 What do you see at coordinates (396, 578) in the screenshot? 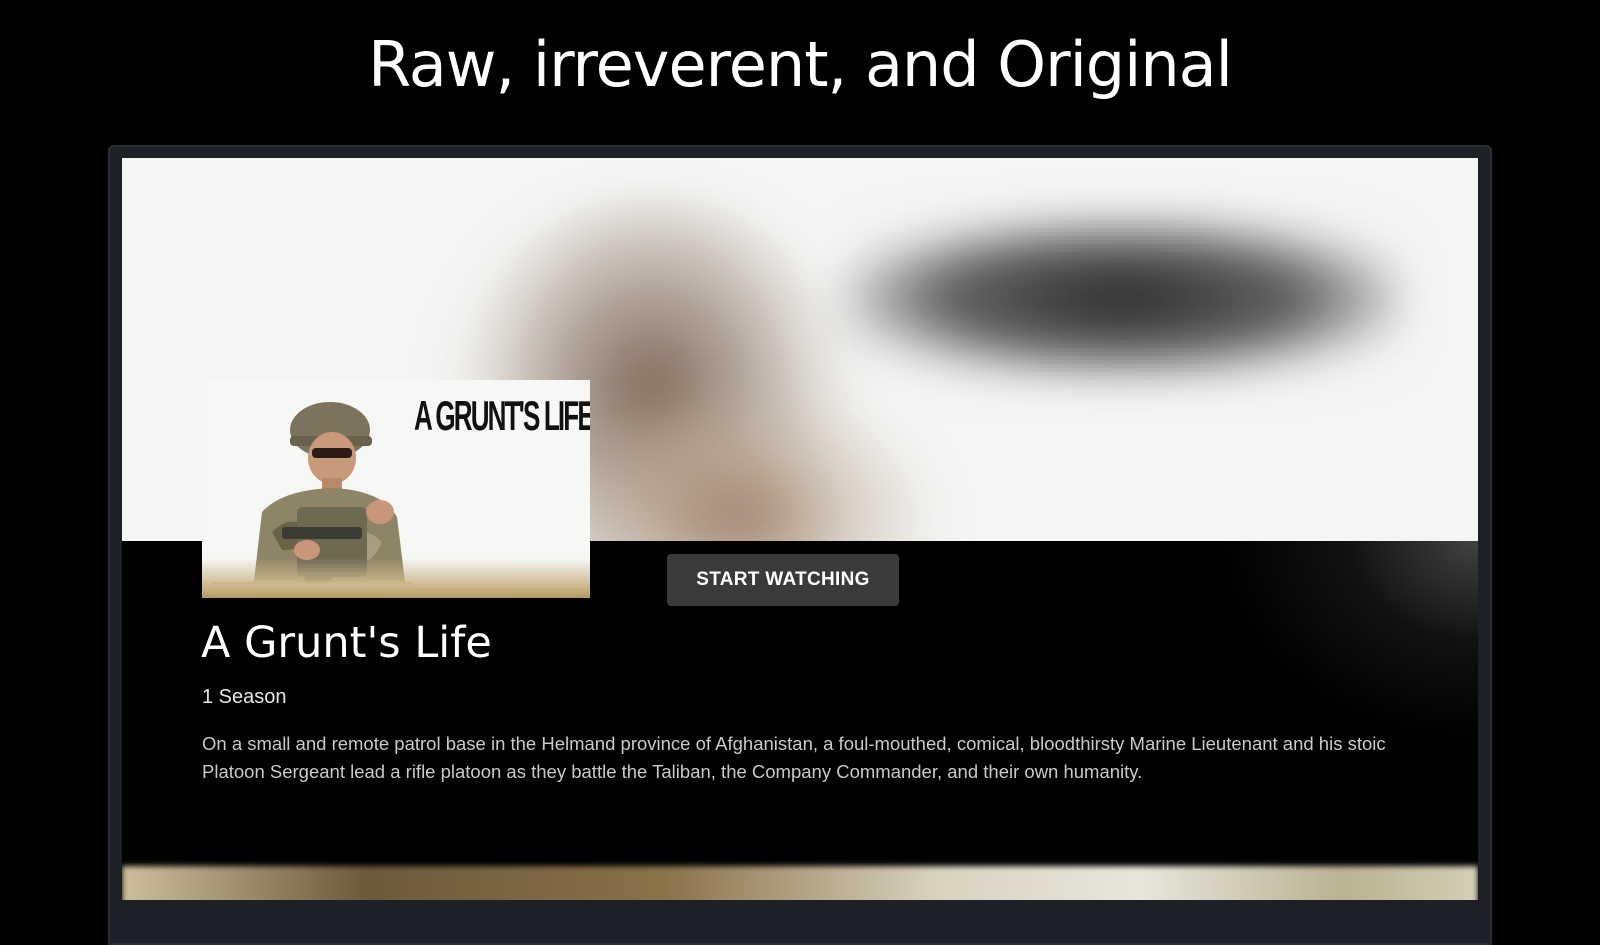
I see `poster-ground` at bounding box center [396, 578].